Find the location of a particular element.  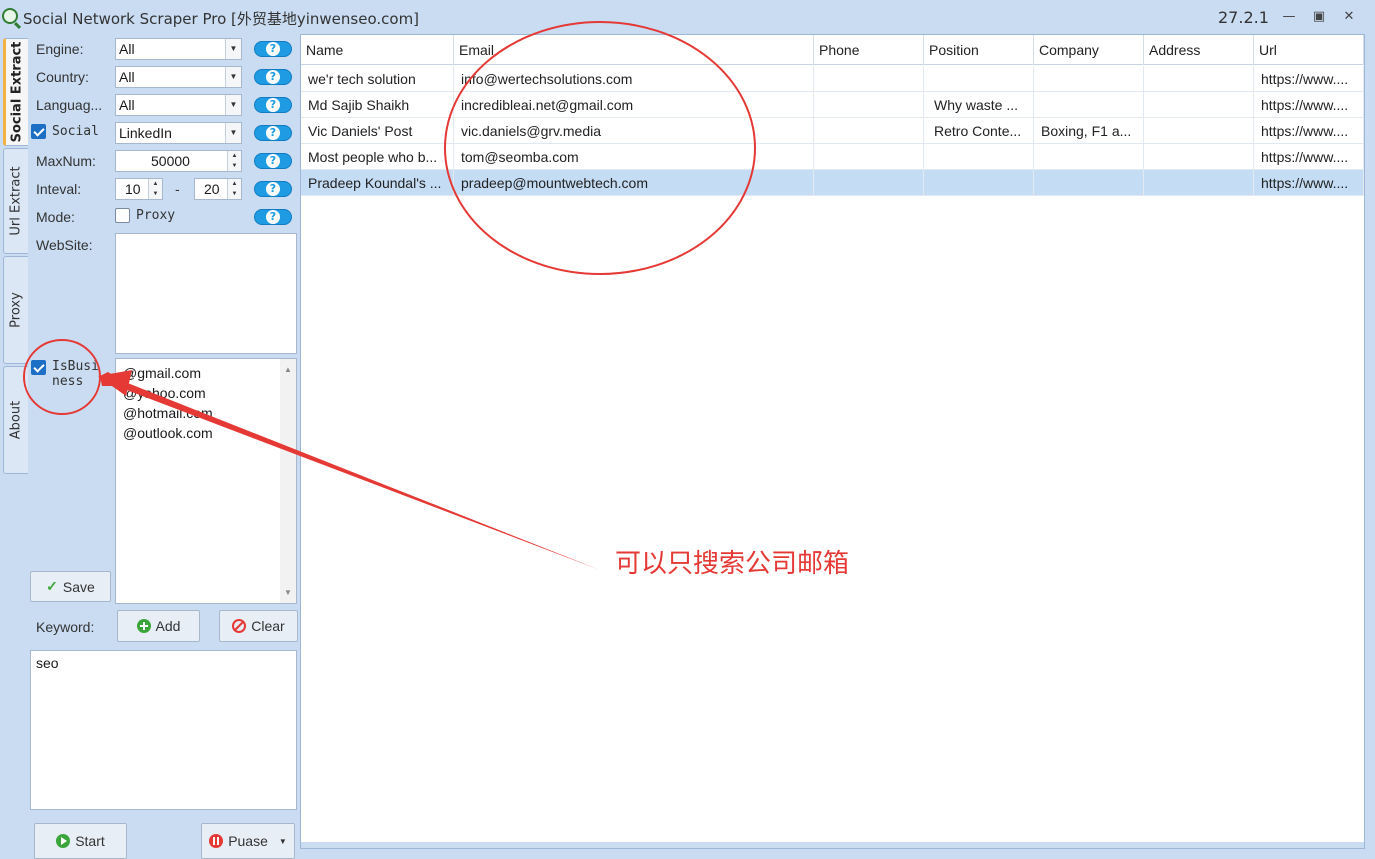

tab-social-extract: Social Extract is located at coordinates (15, 92).